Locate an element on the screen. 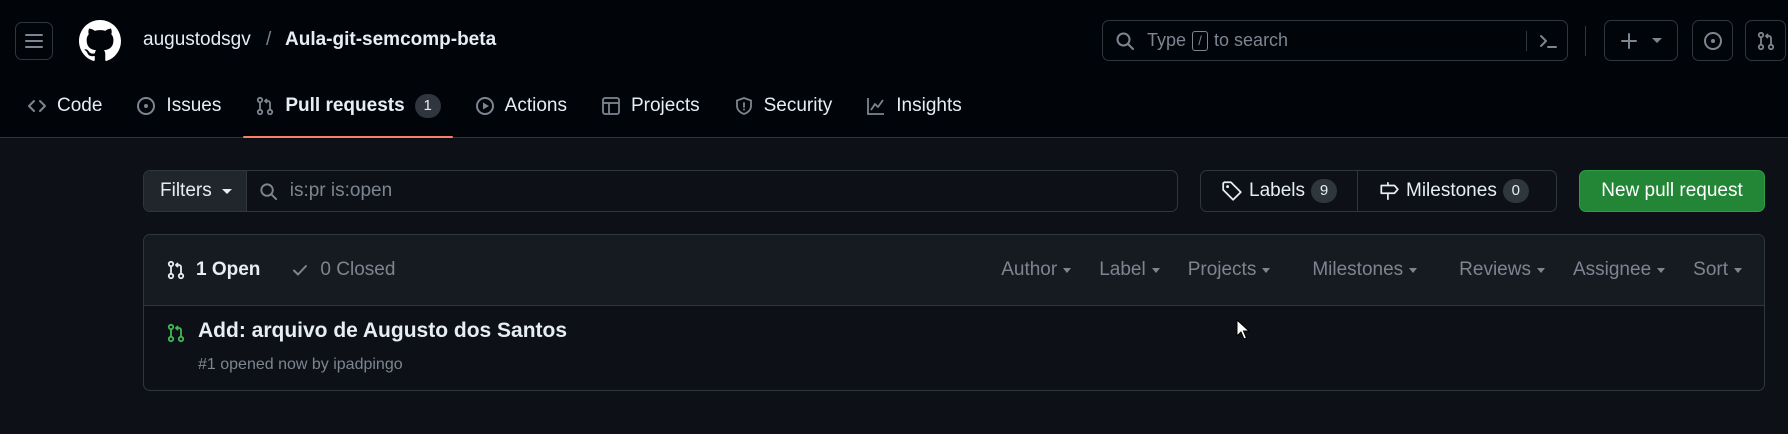 This screenshot has width=1788, height=434. reviews-dropdown: Reviews is located at coordinates (1502, 270).